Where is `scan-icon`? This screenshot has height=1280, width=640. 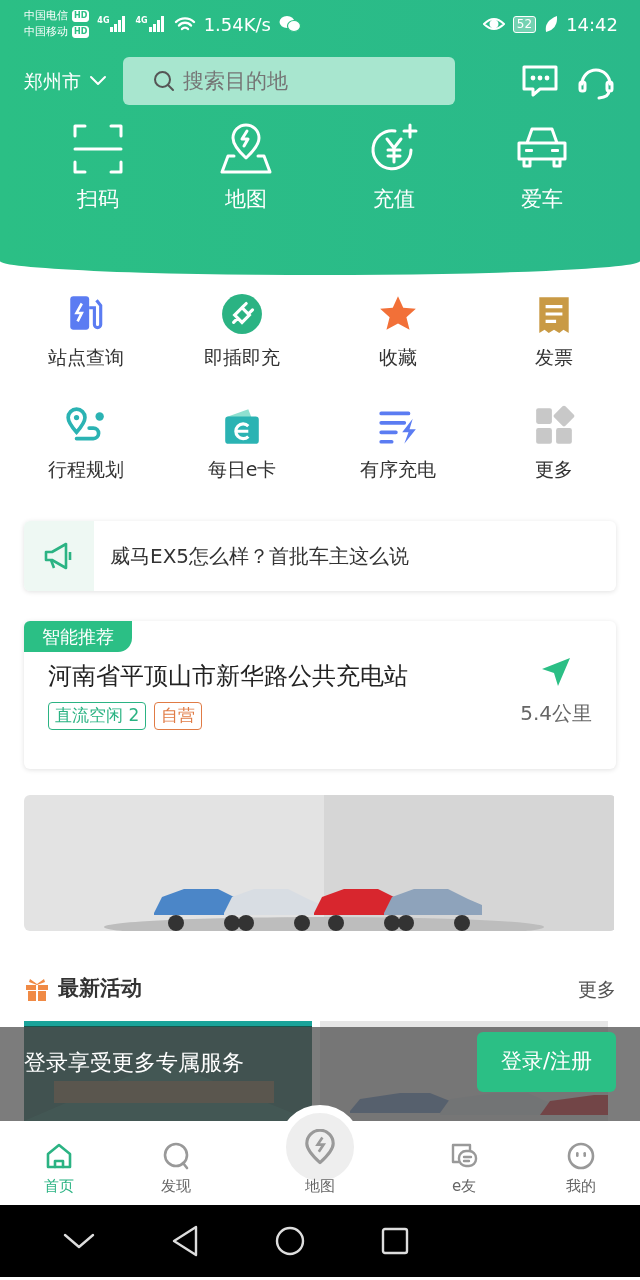
scan-icon is located at coordinates (98, 149).